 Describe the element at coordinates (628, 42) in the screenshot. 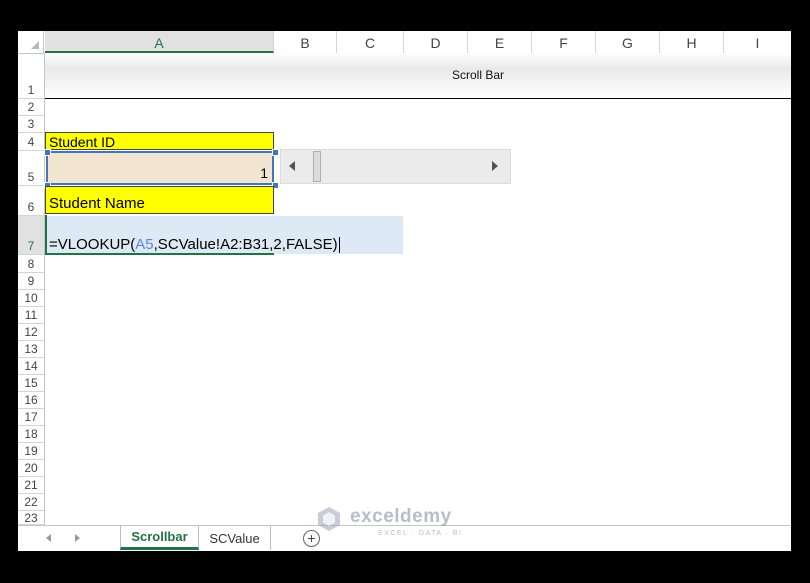

I see `column-header-g: G` at that location.